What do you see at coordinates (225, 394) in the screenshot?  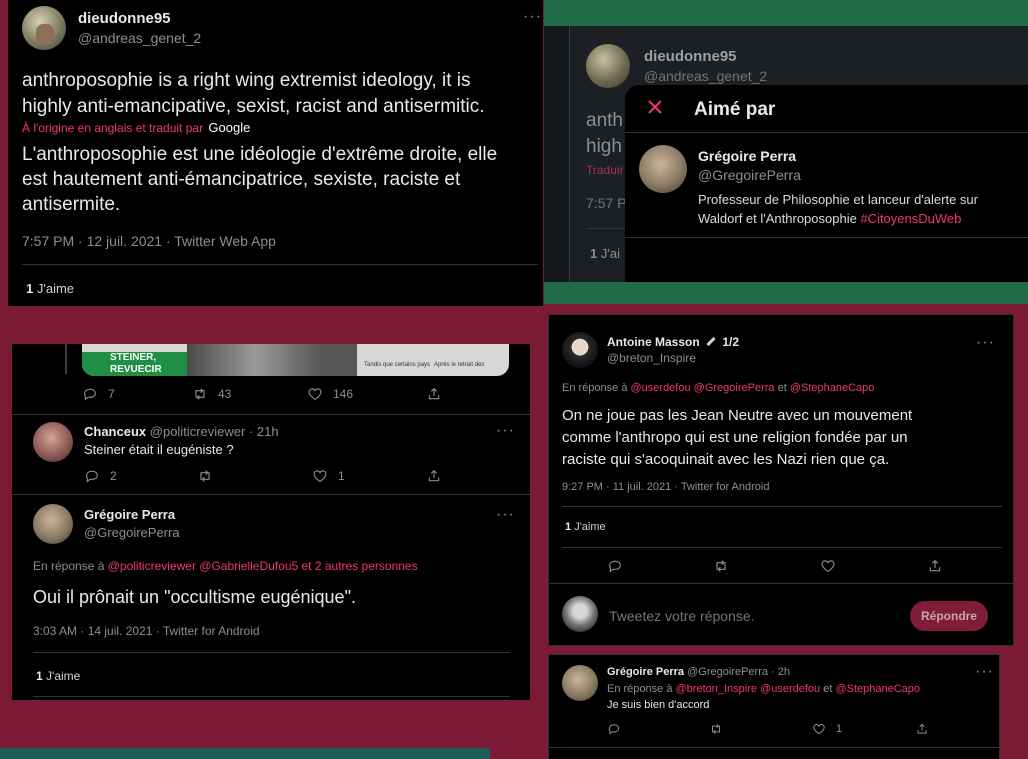 I see `retweet-count: 43` at bounding box center [225, 394].